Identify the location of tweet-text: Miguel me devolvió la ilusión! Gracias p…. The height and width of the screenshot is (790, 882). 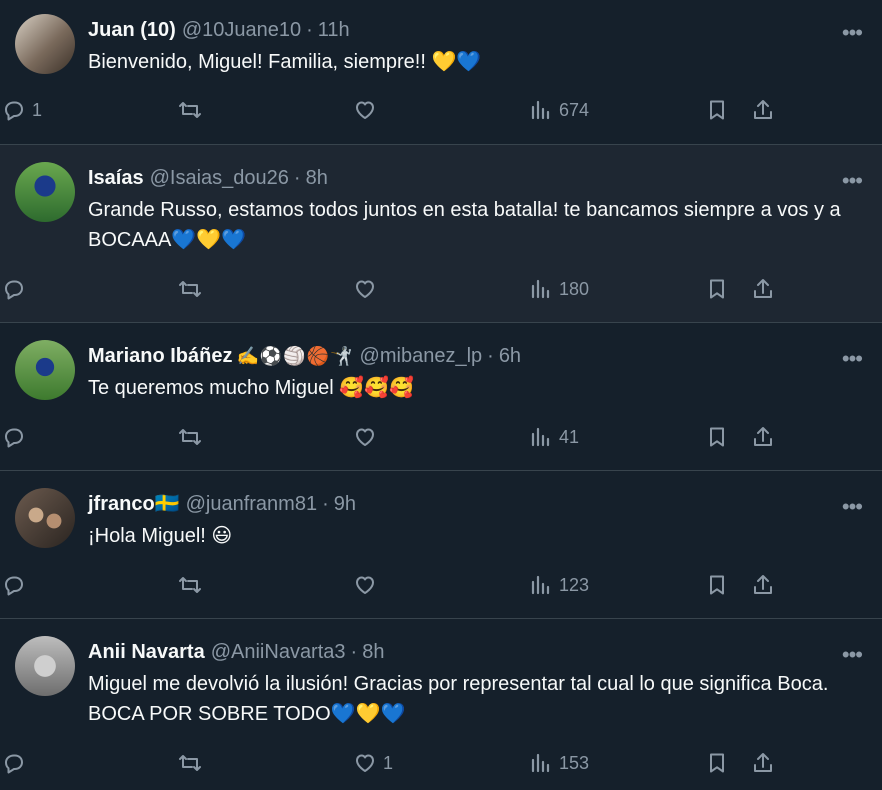
(458, 699).